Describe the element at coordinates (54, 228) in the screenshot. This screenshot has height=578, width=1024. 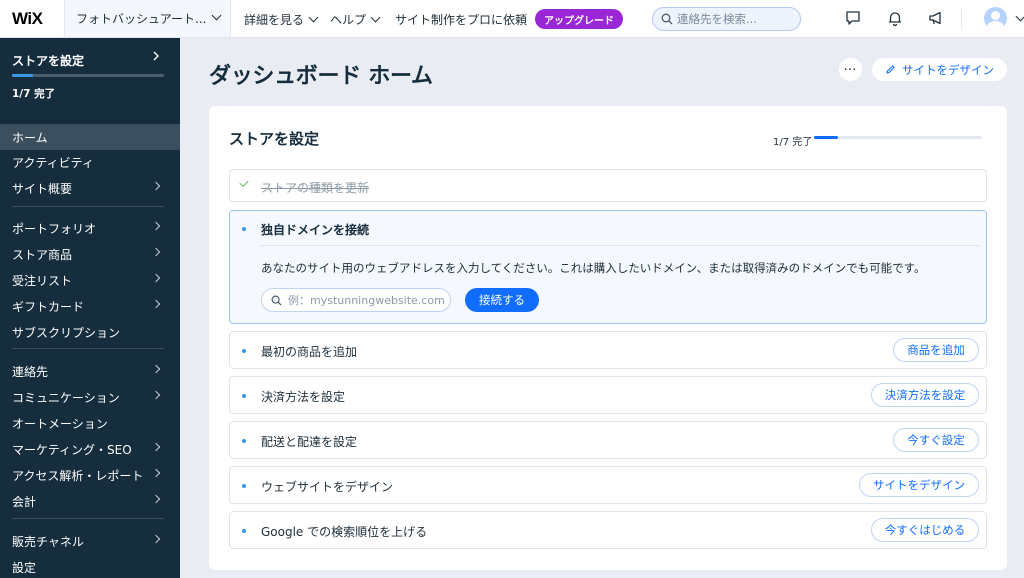
I see `sidebar-item-label: ポートフォリオ` at that location.